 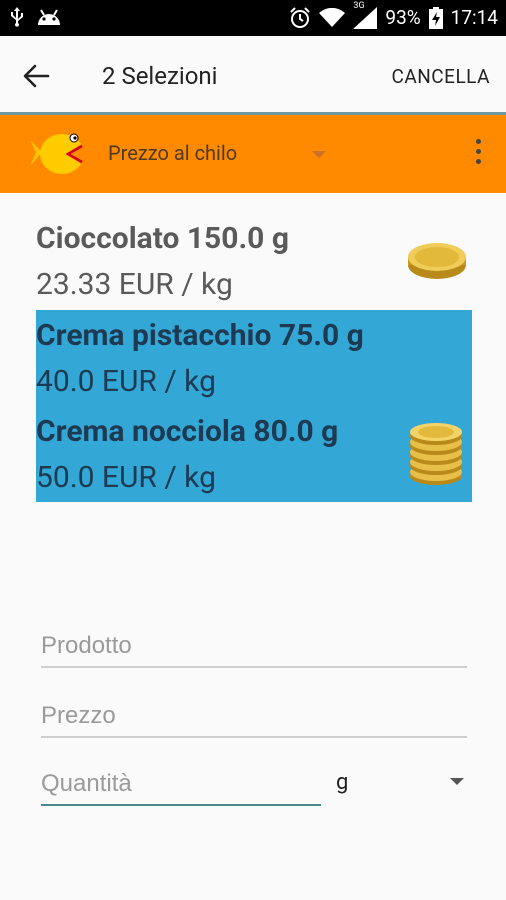 What do you see at coordinates (160, 76) in the screenshot?
I see `selection-count-title: 2 Selezioni` at bounding box center [160, 76].